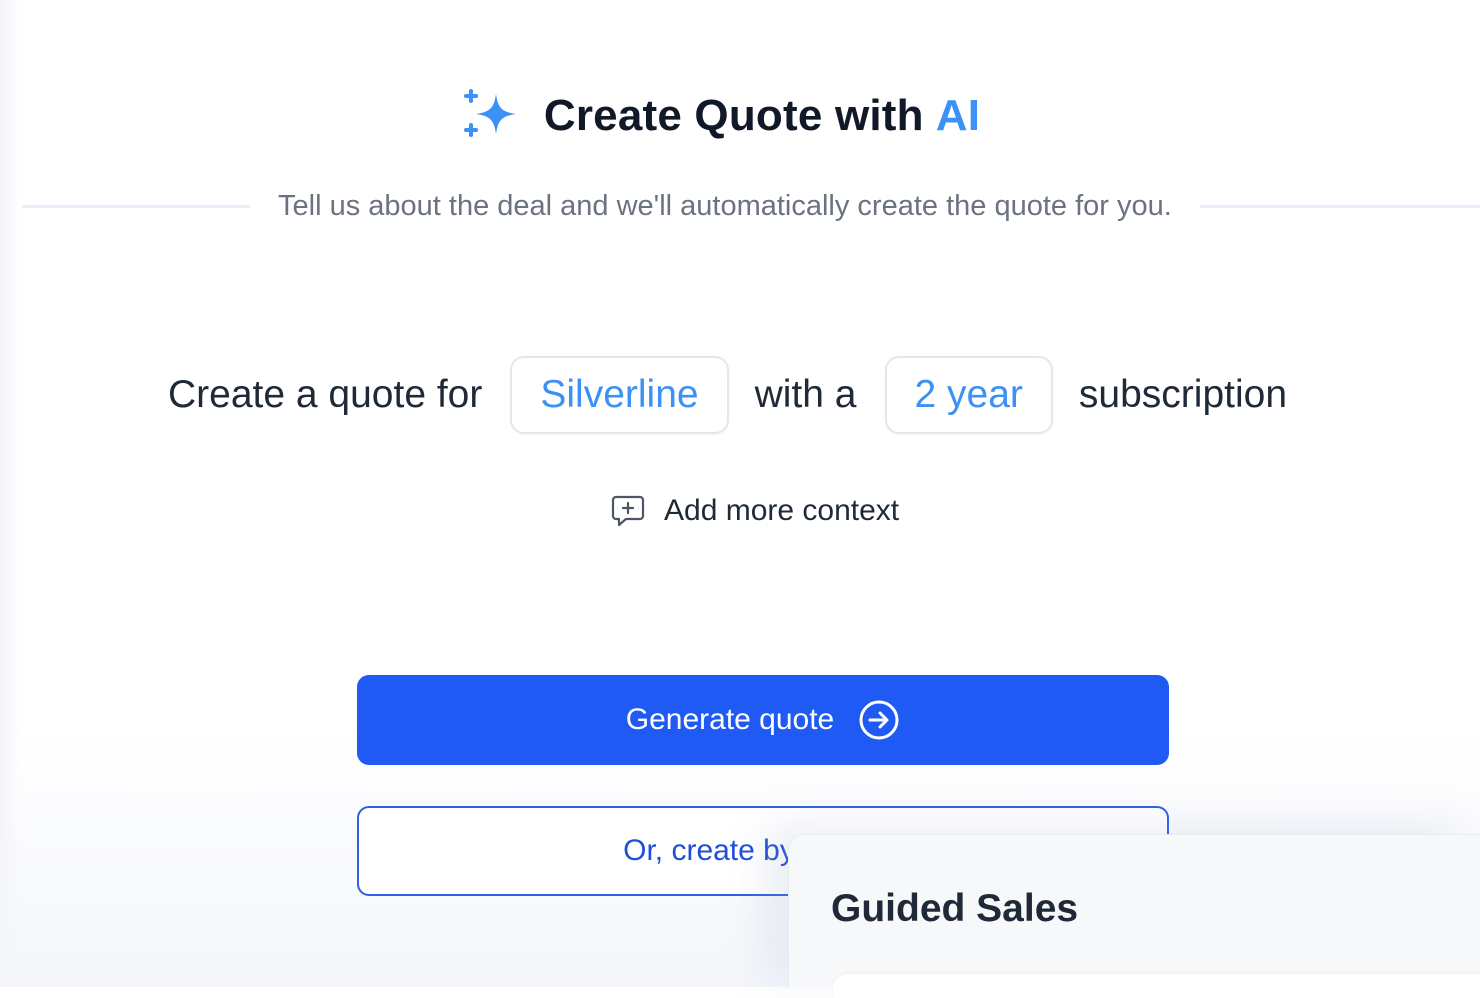 The height and width of the screenshot is (998, 1480). Describe the element at coordinates (10, 493) in the screenshot. I see `left-edge` at that location.